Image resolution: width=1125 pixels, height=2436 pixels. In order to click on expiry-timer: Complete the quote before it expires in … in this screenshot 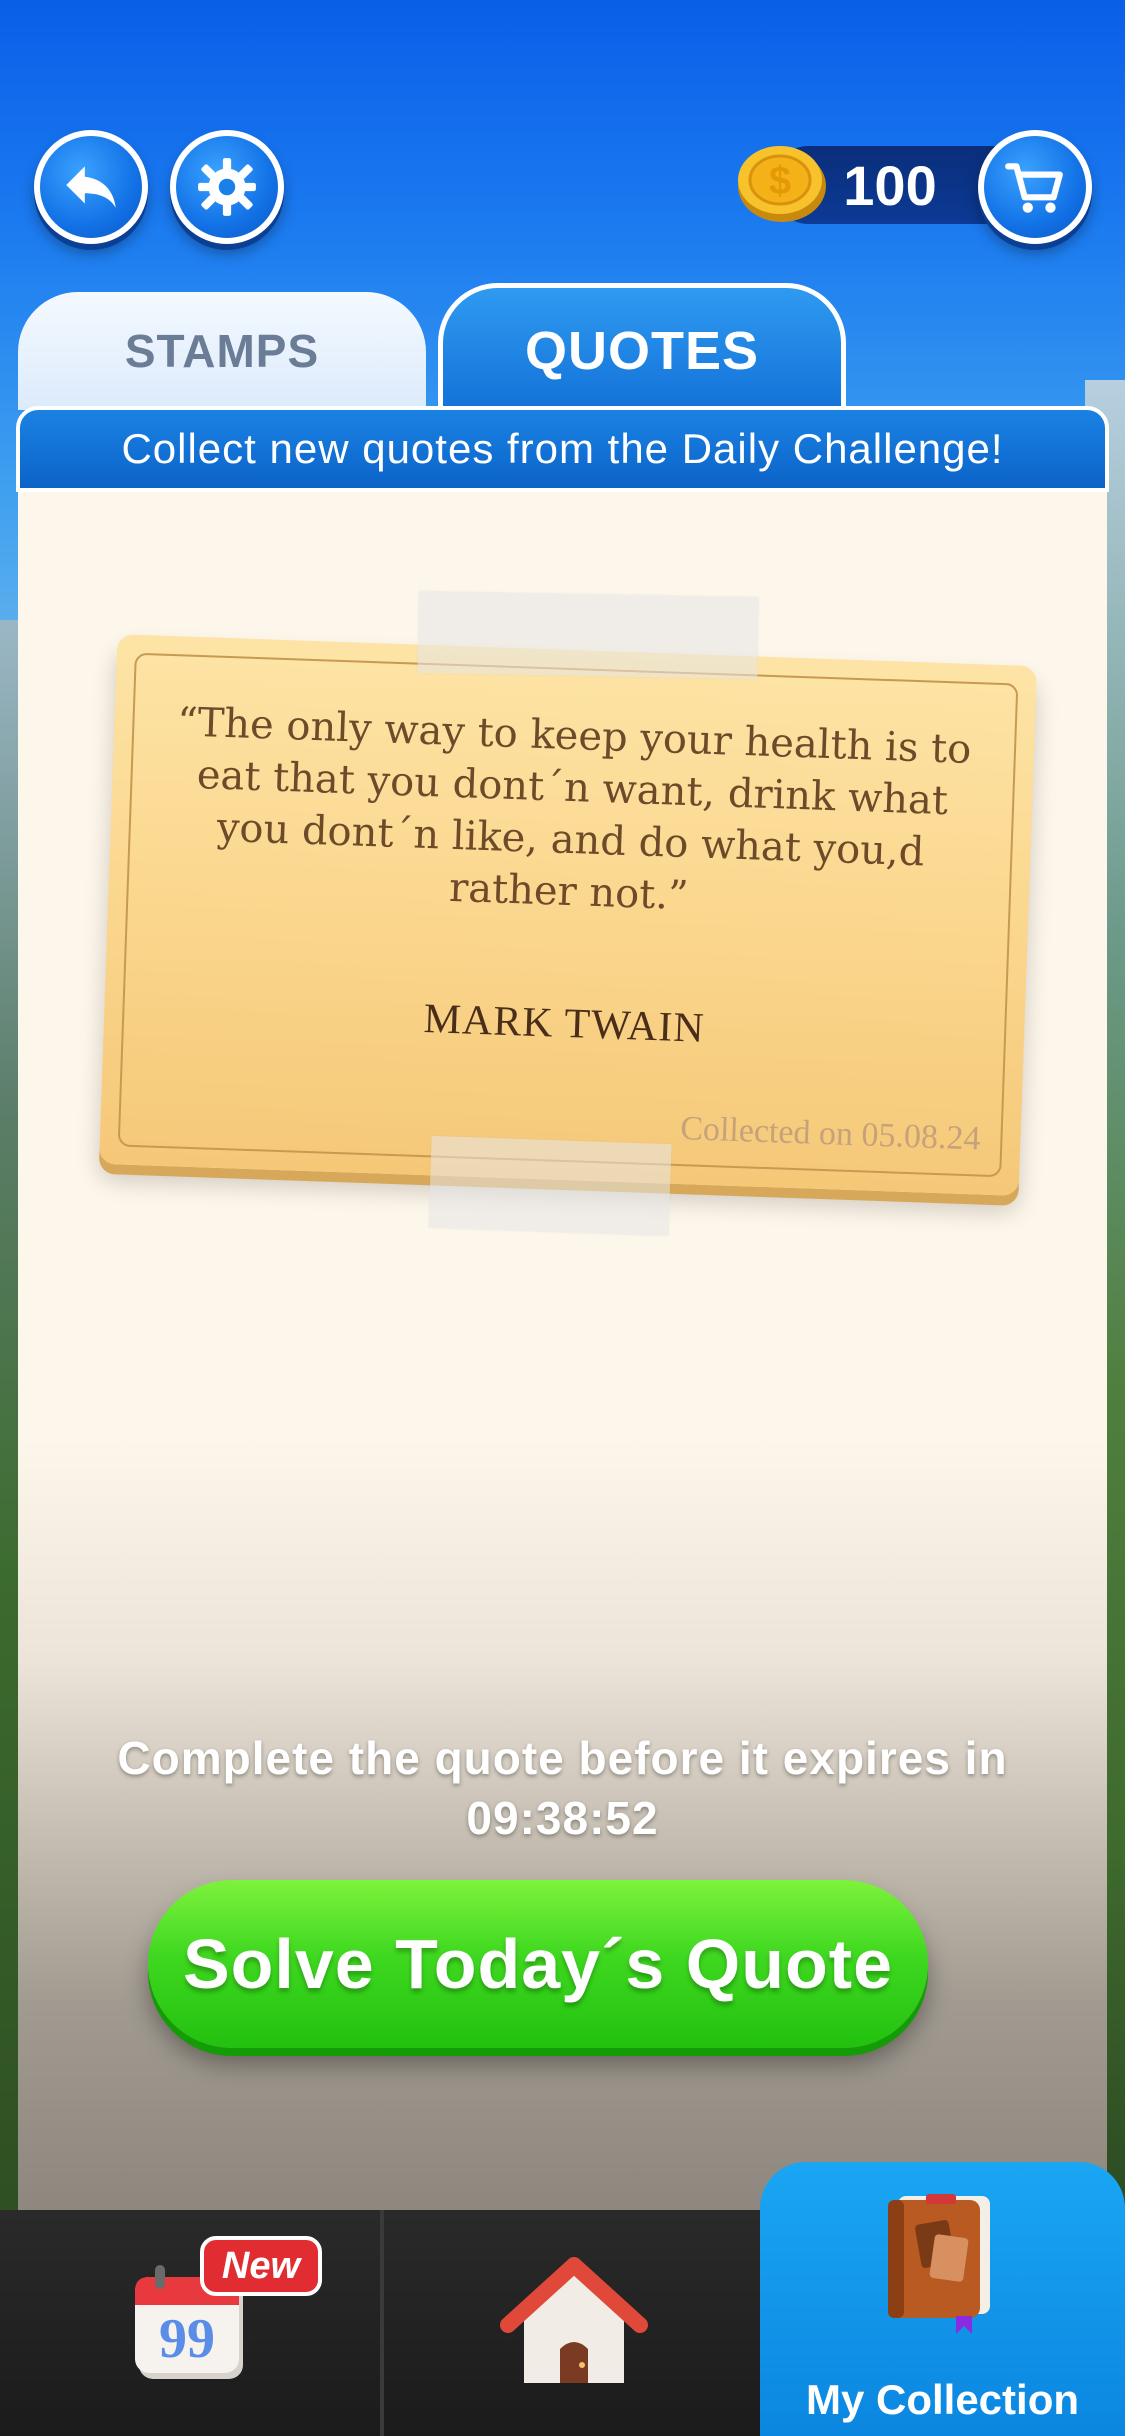, I will do `click(562, 1788)`.